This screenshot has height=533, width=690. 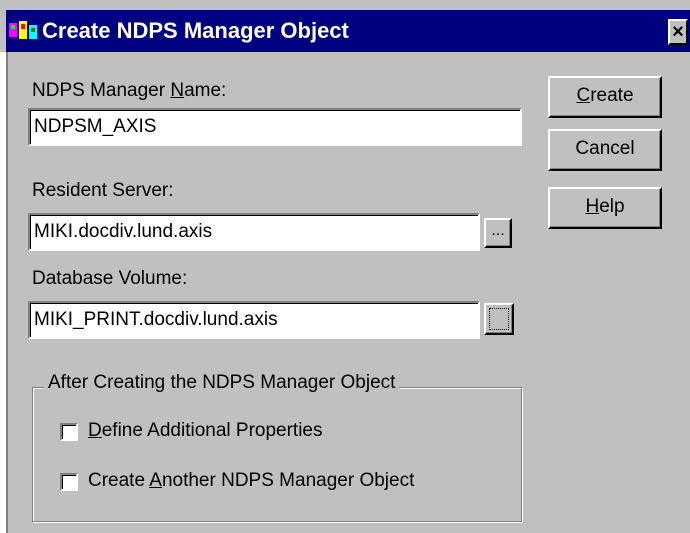 I want to click on help-button: Help, so click(x=605, y=208).